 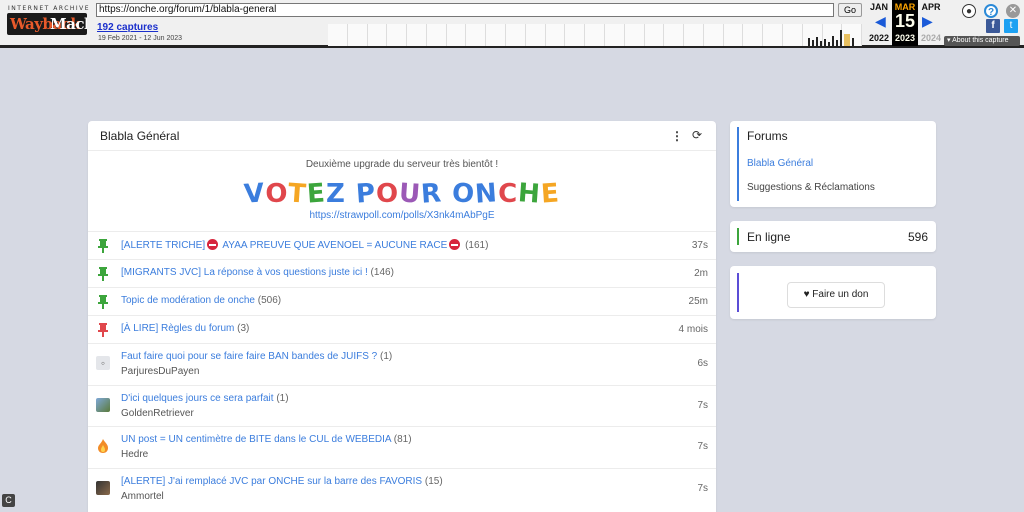 I want to click on topic-title-text: [ALERTE TRICHE], so click(x=163, y=245).